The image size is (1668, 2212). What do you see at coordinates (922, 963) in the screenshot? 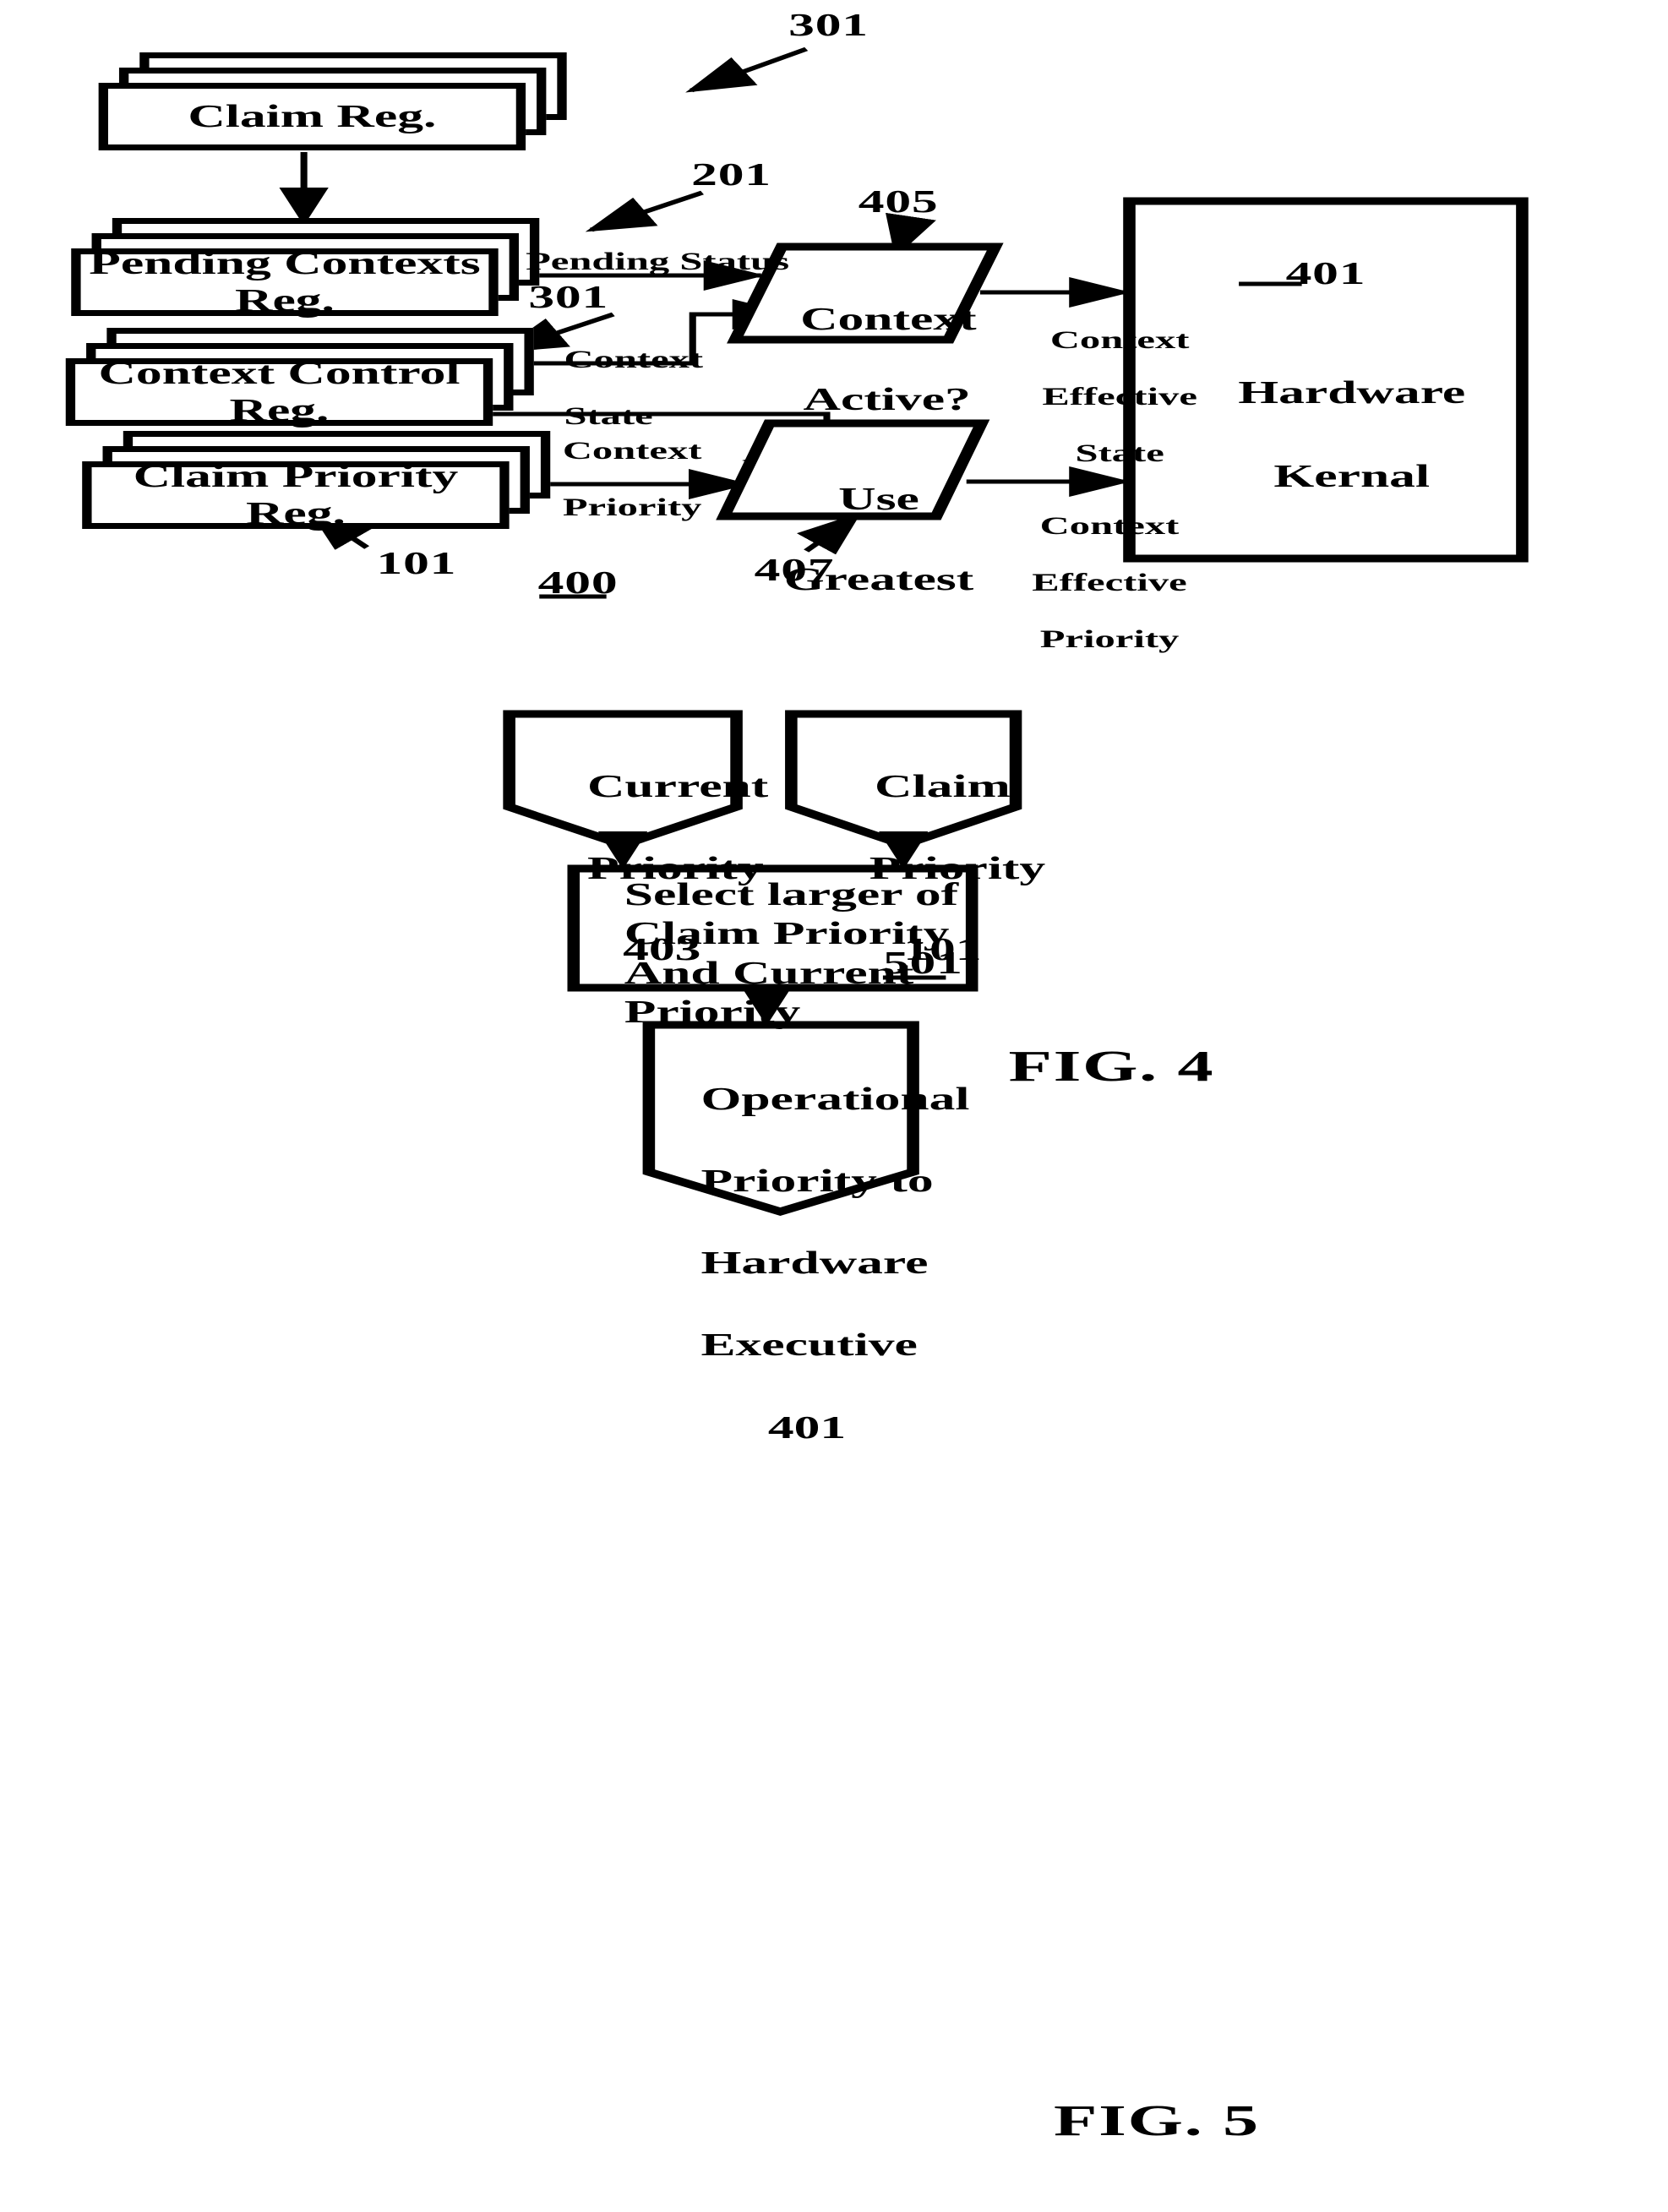
I see `ref-501-select-larger: 501` at bounding box center [922, 963].